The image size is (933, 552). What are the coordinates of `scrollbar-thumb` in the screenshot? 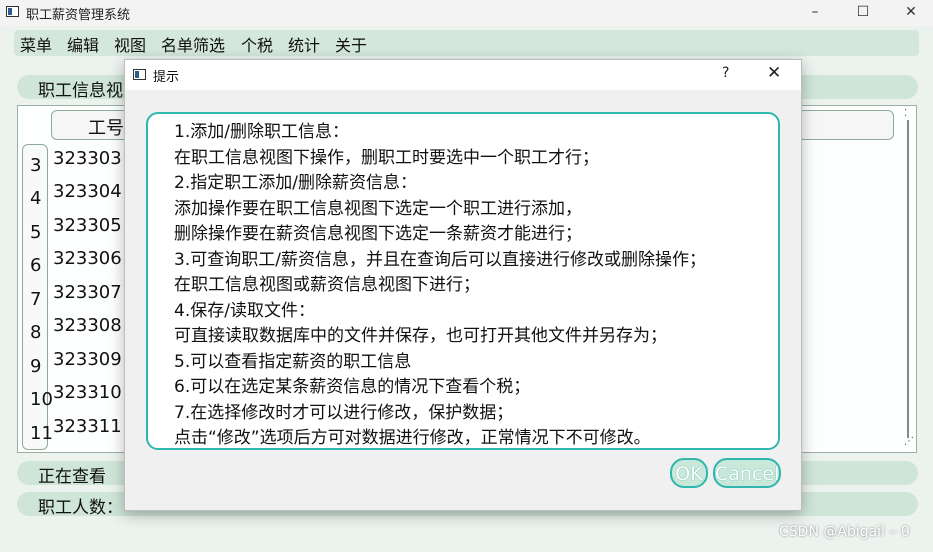 It's located at (908, 279).